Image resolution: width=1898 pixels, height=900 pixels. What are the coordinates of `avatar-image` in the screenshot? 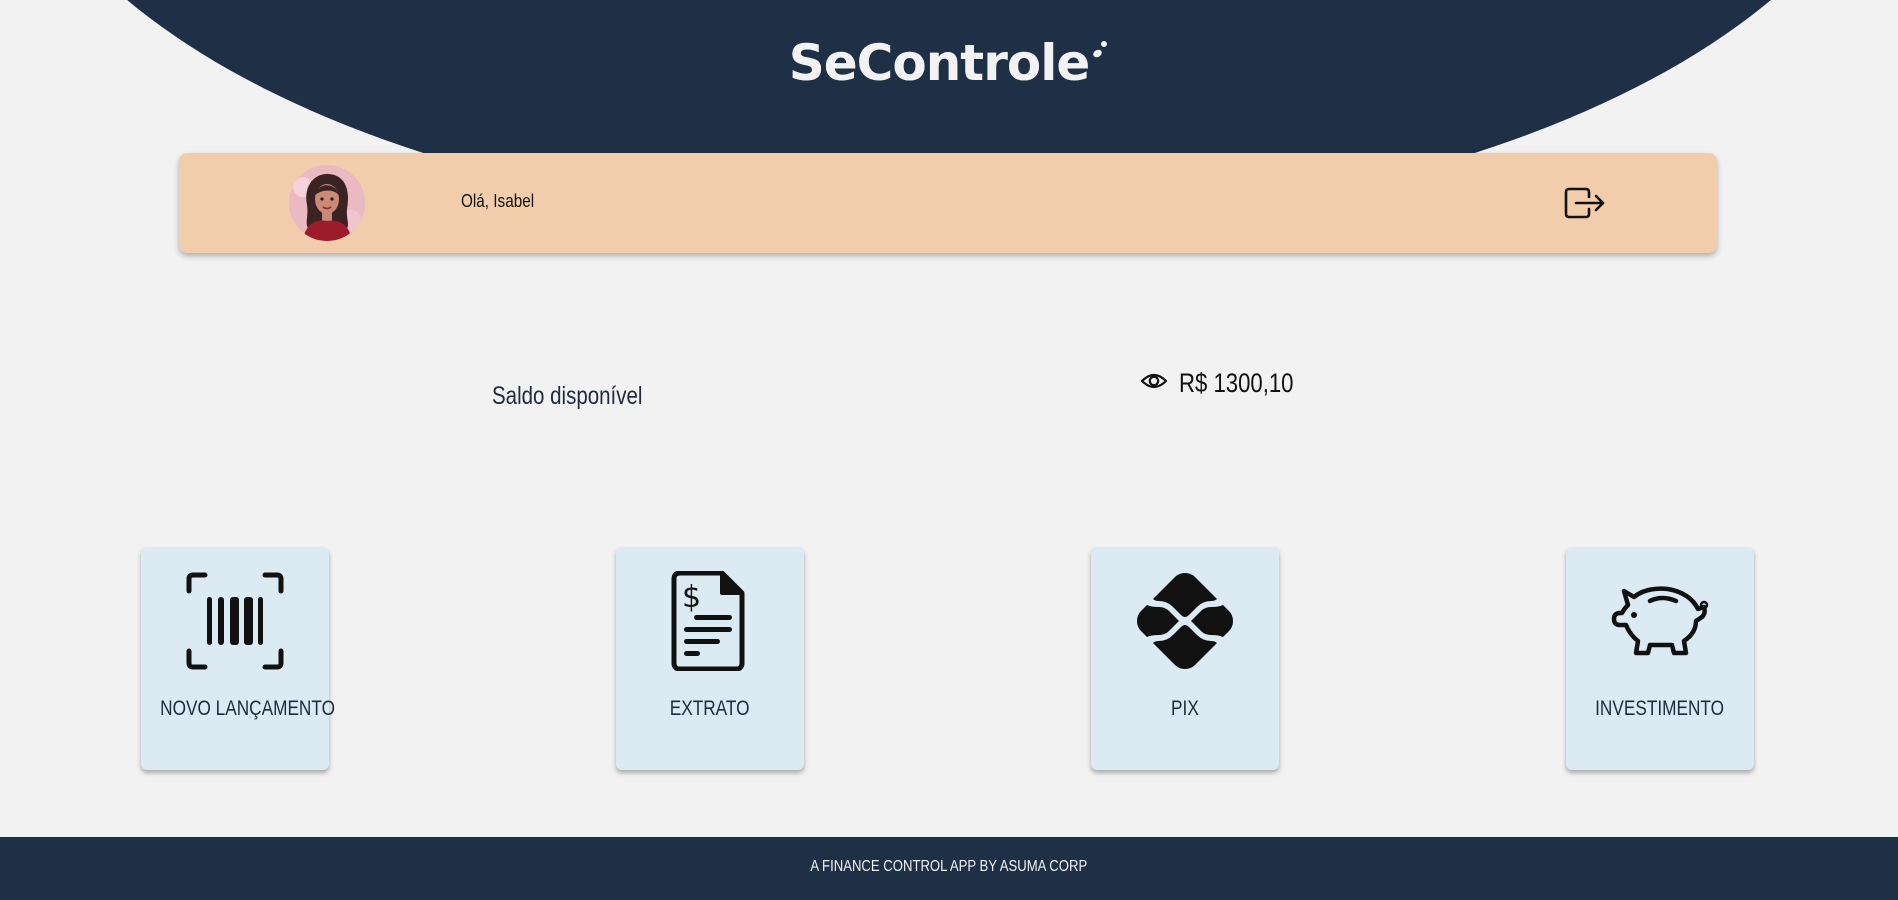 It's located at (327, 203).